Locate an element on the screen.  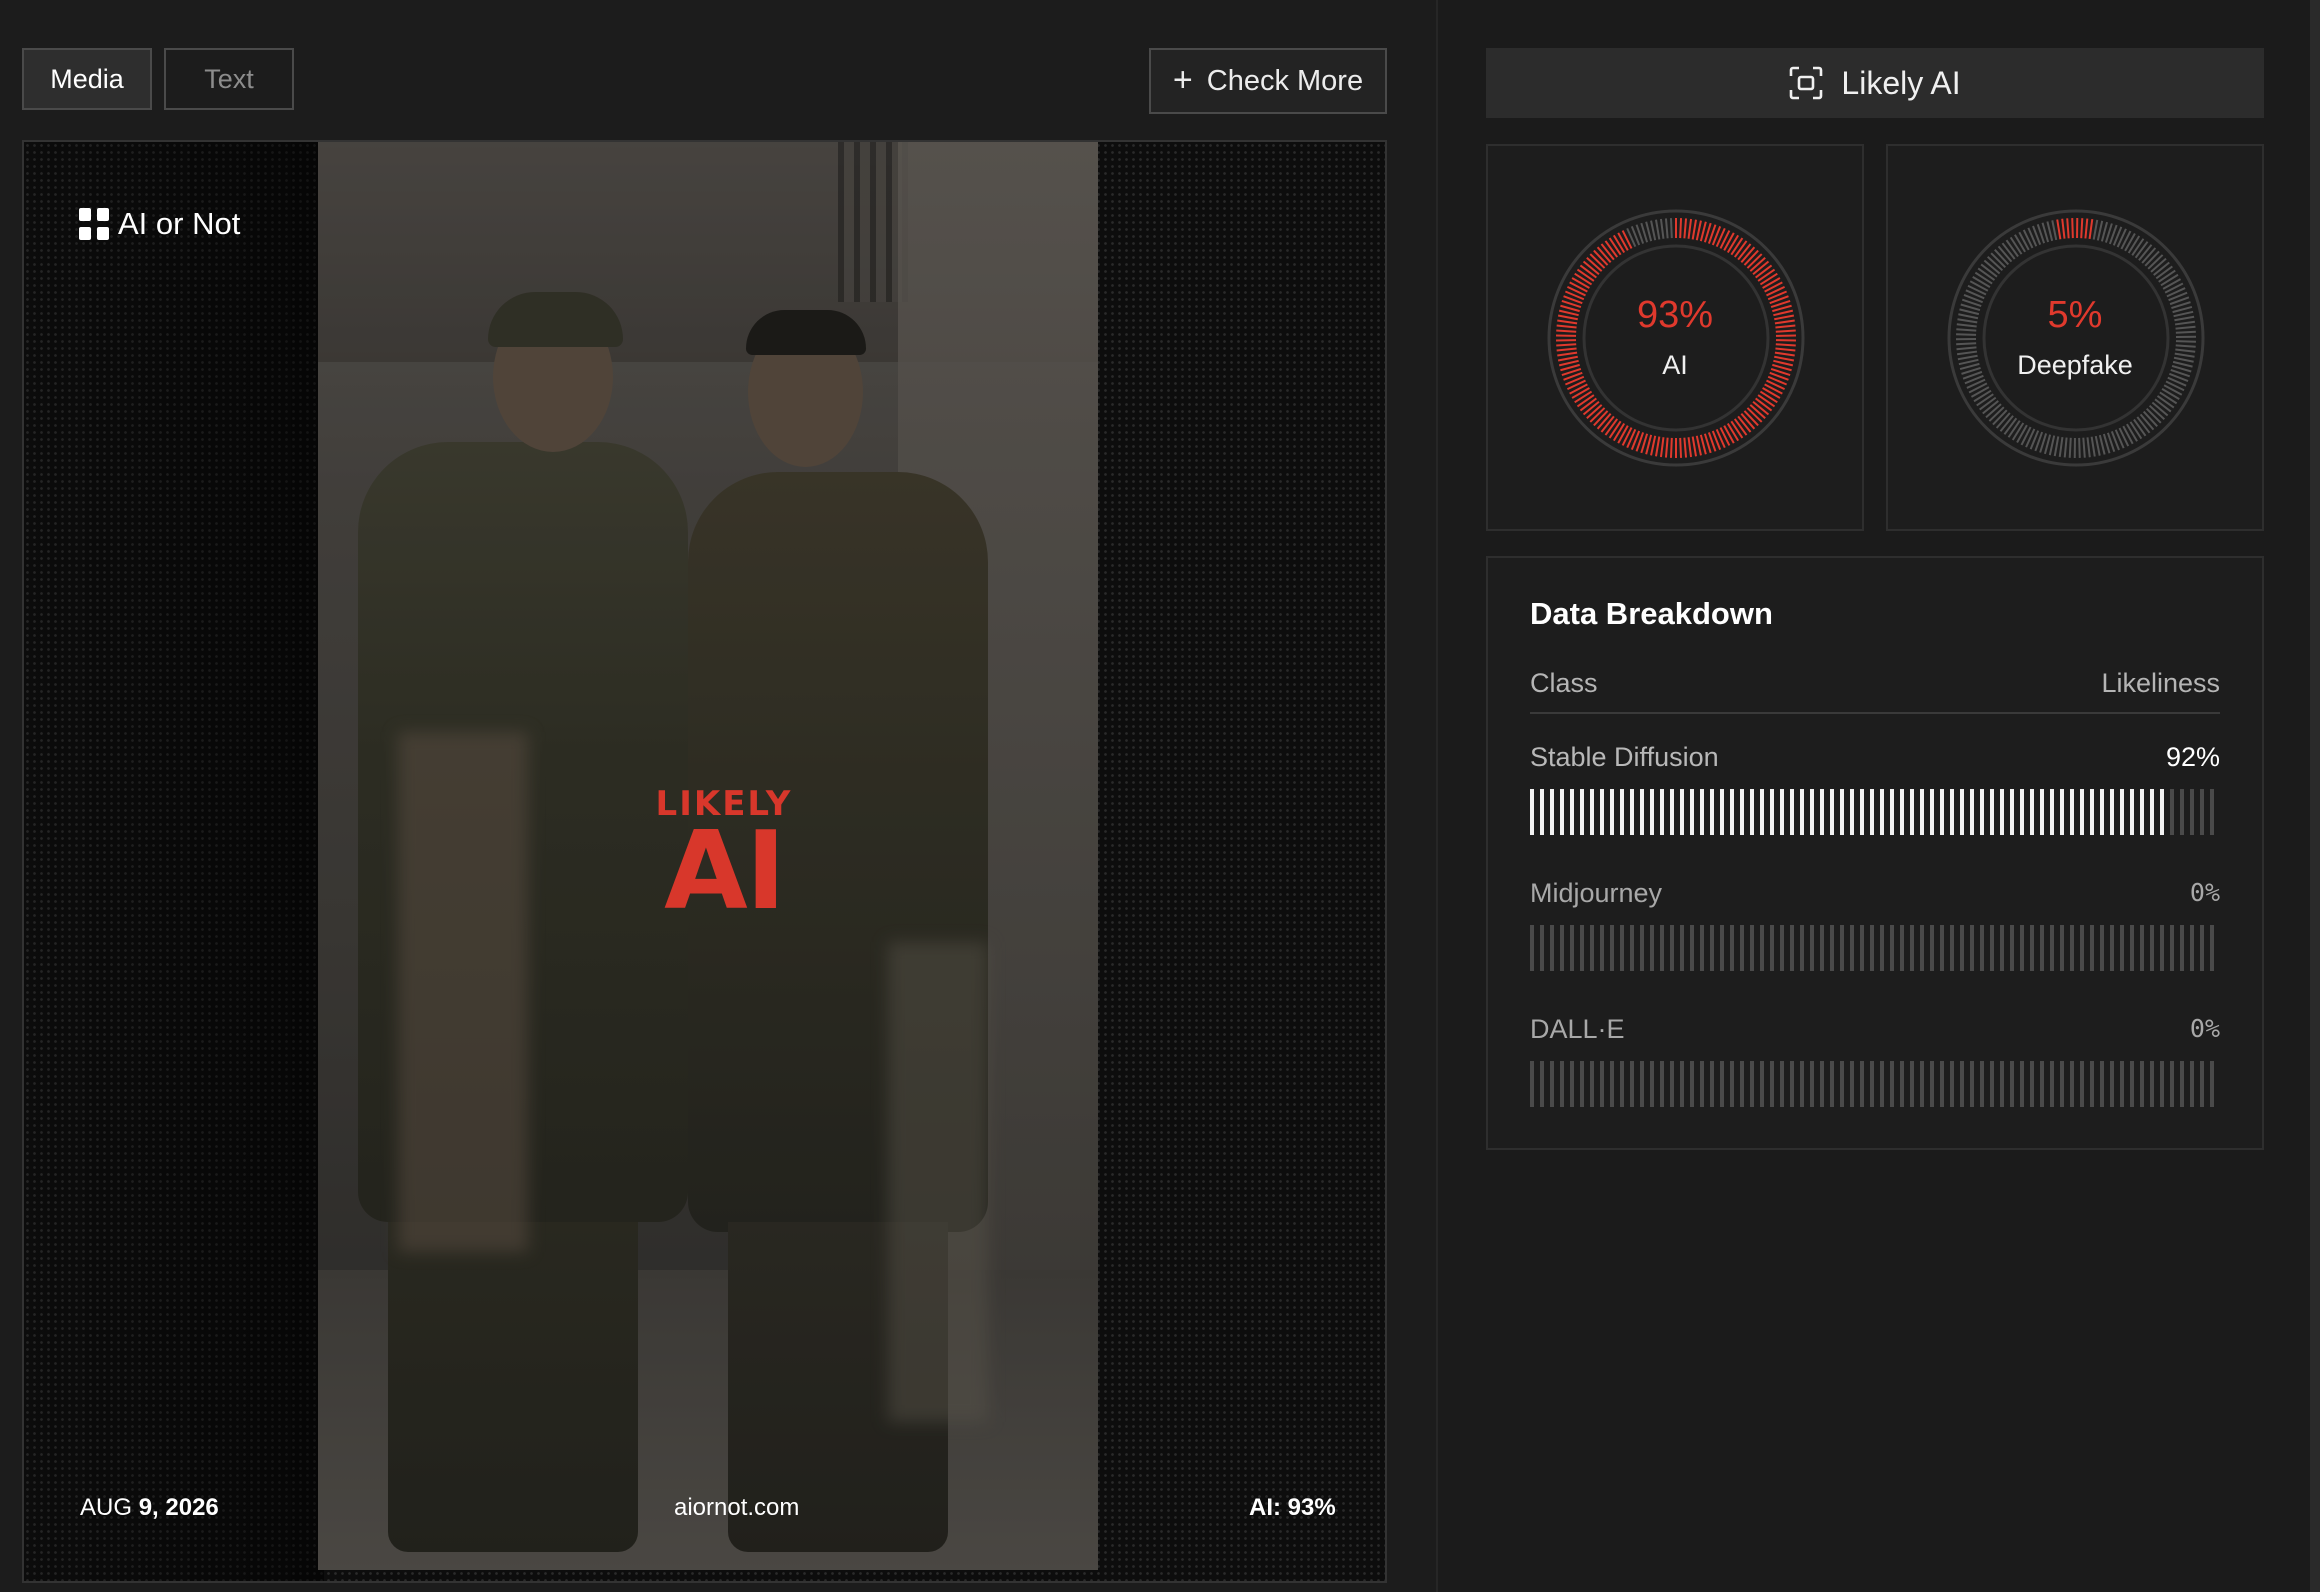
ai-gauge-label: AI is located at coordinates (1675, 365).